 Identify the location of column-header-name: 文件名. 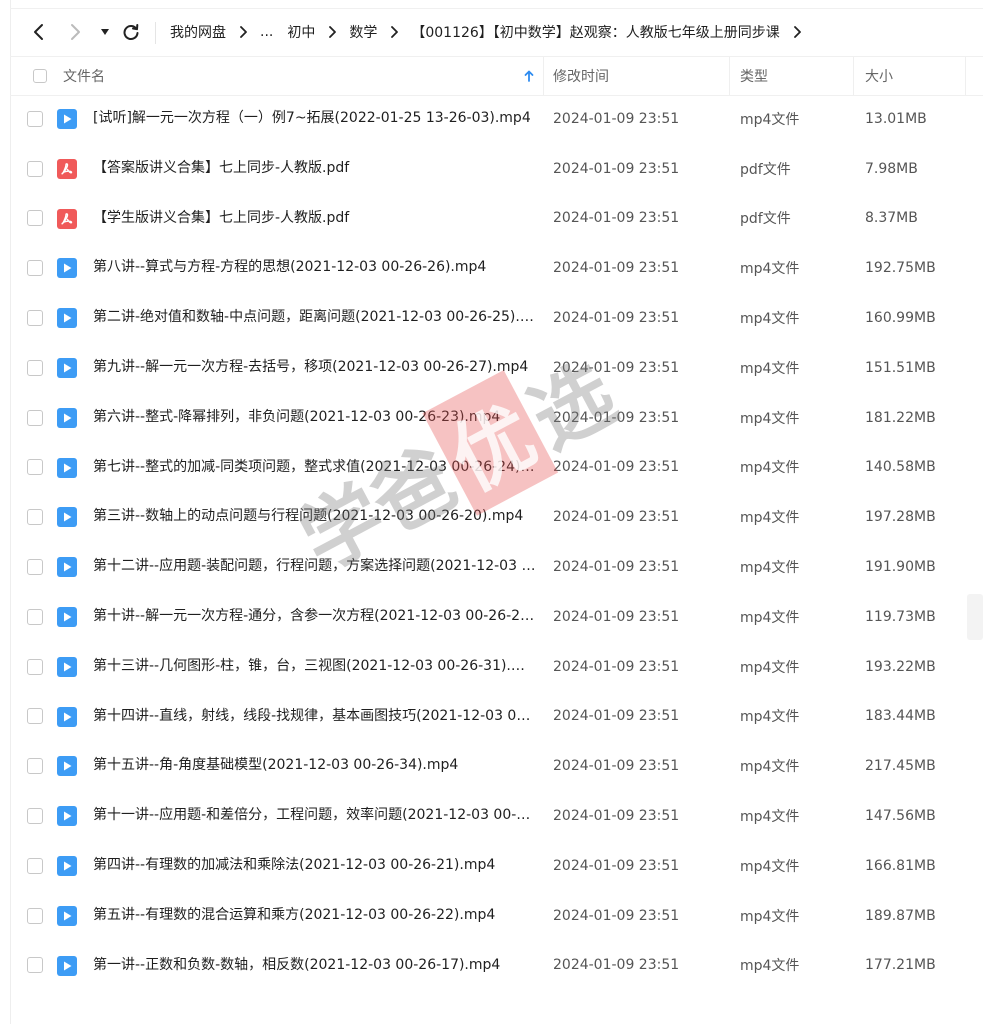
(84, 76).